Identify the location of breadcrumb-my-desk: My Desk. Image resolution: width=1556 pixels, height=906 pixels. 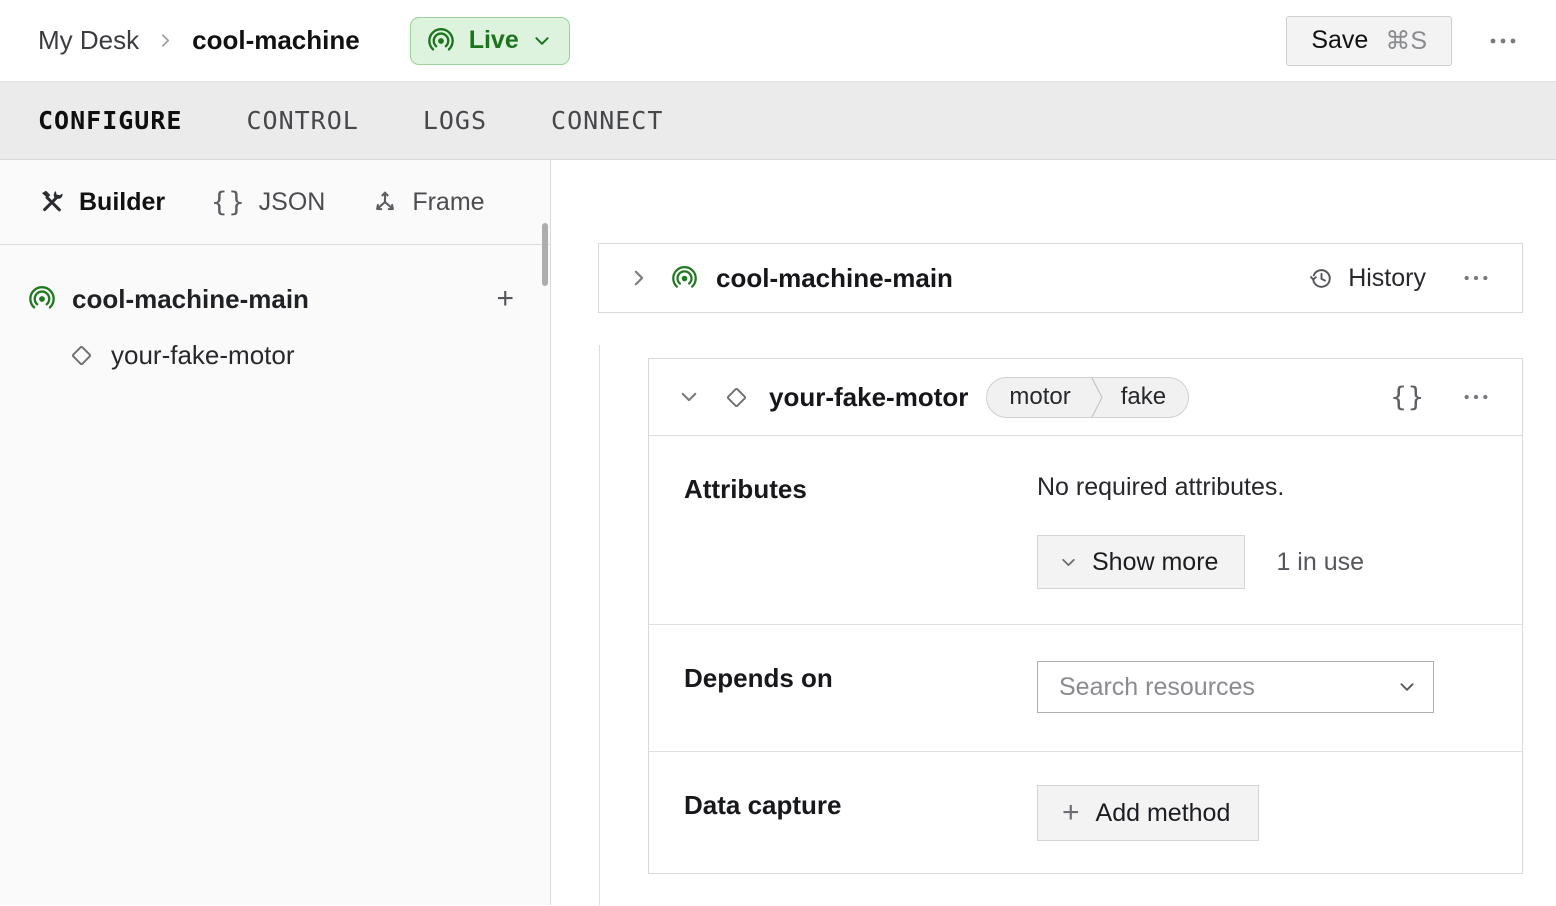
(88, 40).